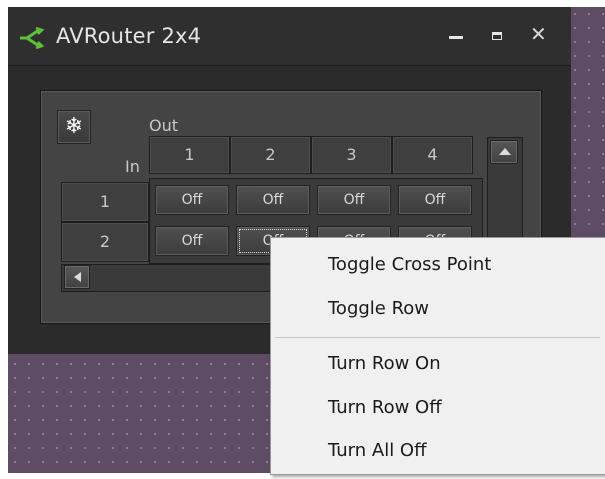 The width and height of the screenshot is (605, 479). What do you see at coordinates (129, 36) in the screenshot?
I see `window-title: AVRouter 2x4` at bounding box center [129, 36].